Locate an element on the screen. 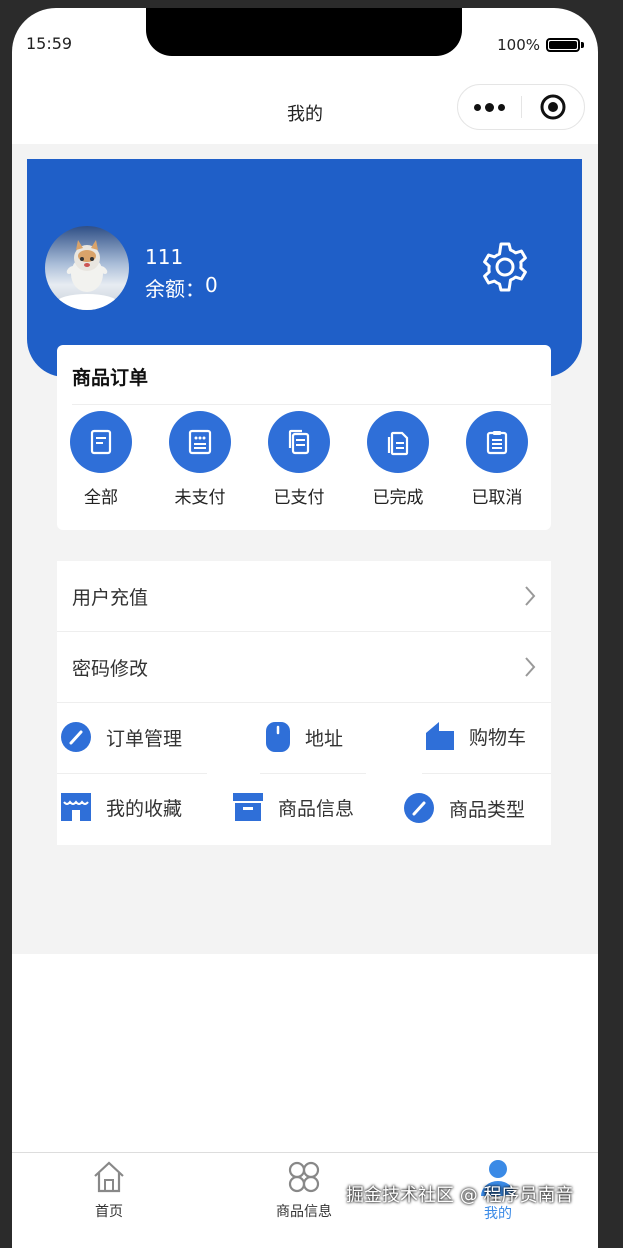 This screenshot has height=1248, width=623. status-battery: 100% is located at coordinates (540, 45).